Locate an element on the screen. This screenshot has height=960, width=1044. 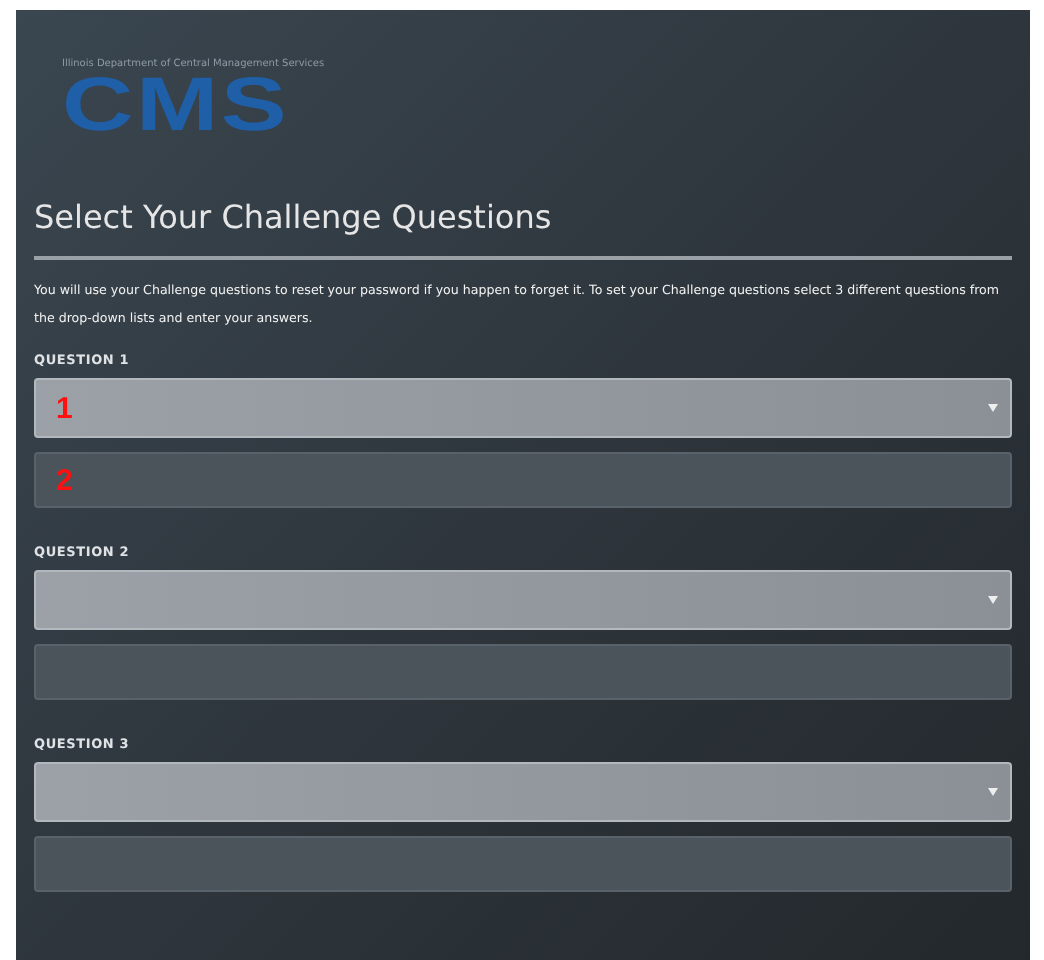
annotation-number: 1 is located at coordinates (64, 408).